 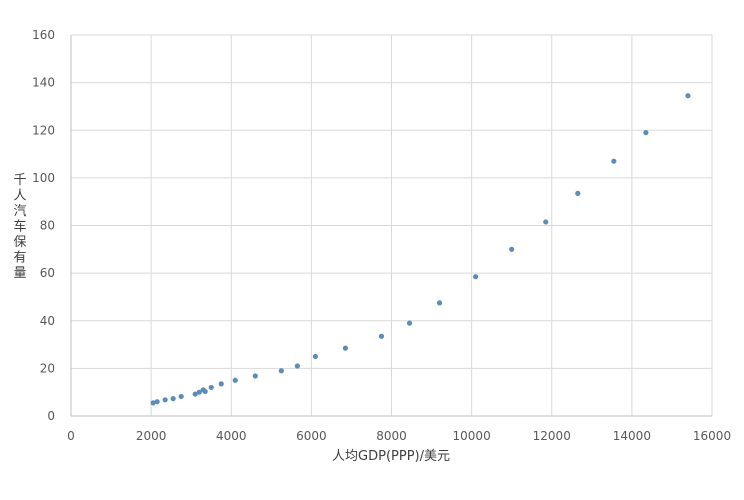 What do you see at coordinates (51, 416) in the screenshot?
I see `y-tick-label: 0` at bounding box center [51, 416].